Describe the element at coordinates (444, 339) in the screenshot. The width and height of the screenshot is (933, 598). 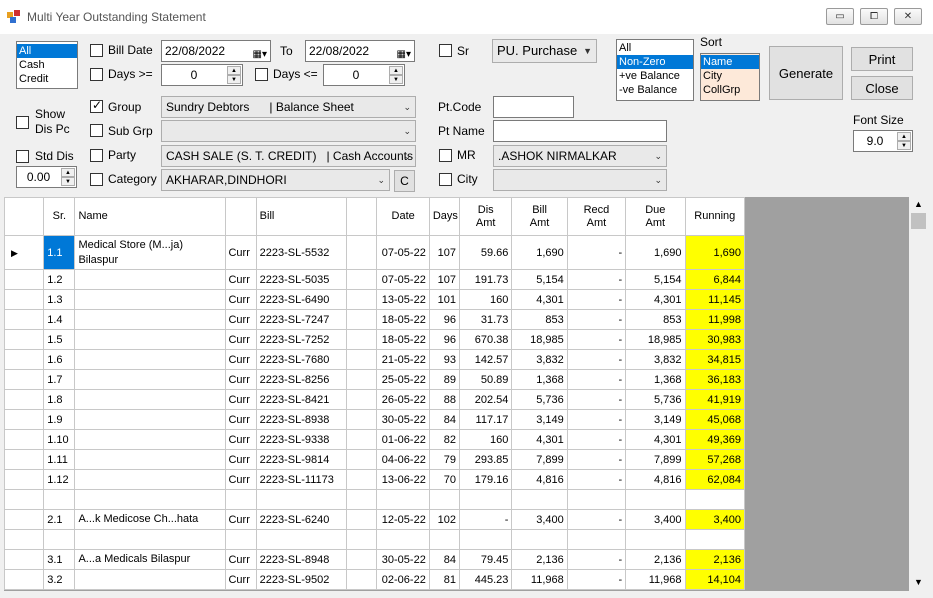
I see `cell-days: 96` at that location.